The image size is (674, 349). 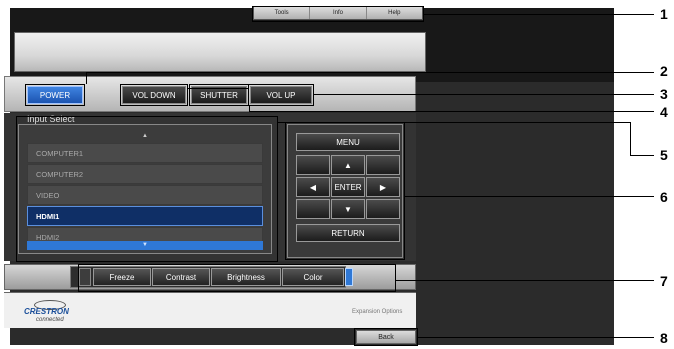 What do you see at coordinates (664, 112) in the screenshot?
I see `callout-number-4: 4` at bounding box center [664, 112].